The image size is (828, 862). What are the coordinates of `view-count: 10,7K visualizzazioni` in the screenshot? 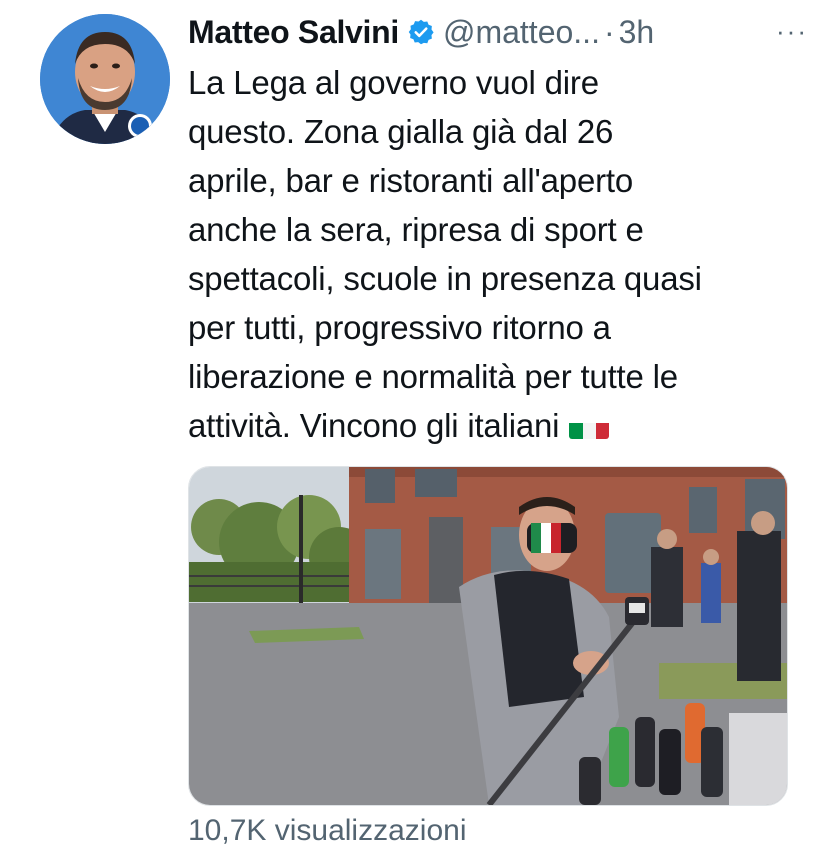 It's located at (327, 830).